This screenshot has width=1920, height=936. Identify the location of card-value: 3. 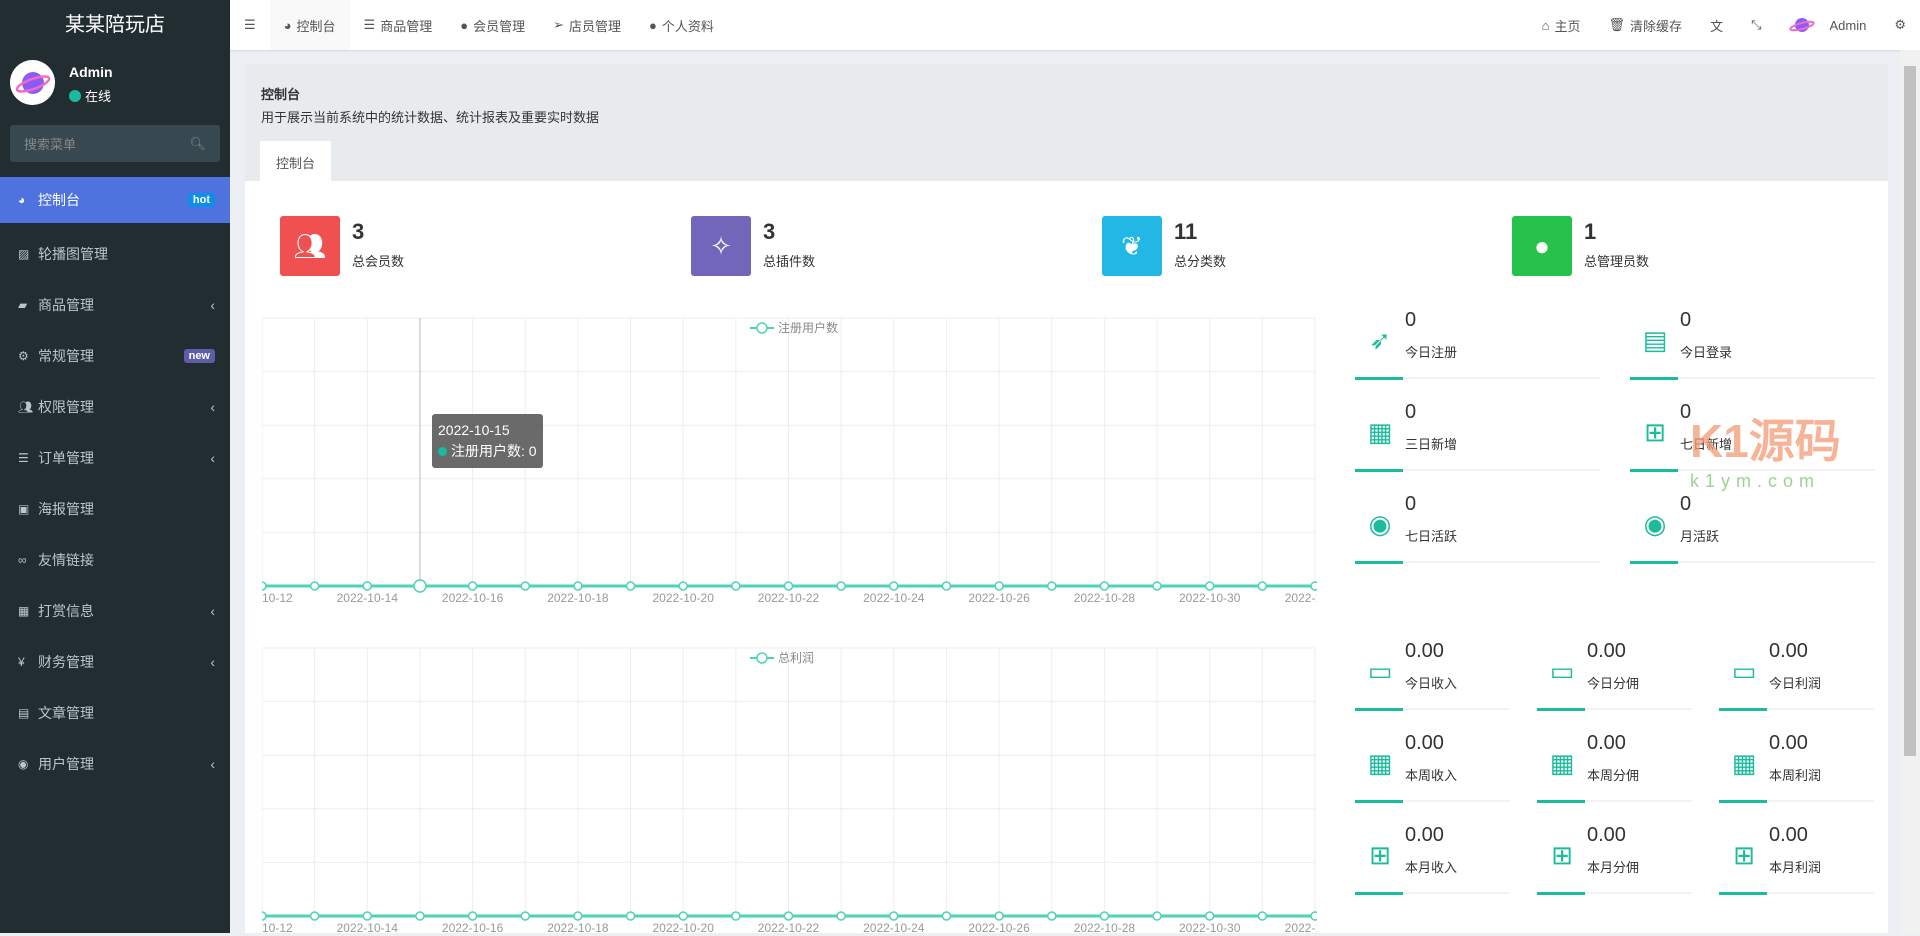
(358, 231).